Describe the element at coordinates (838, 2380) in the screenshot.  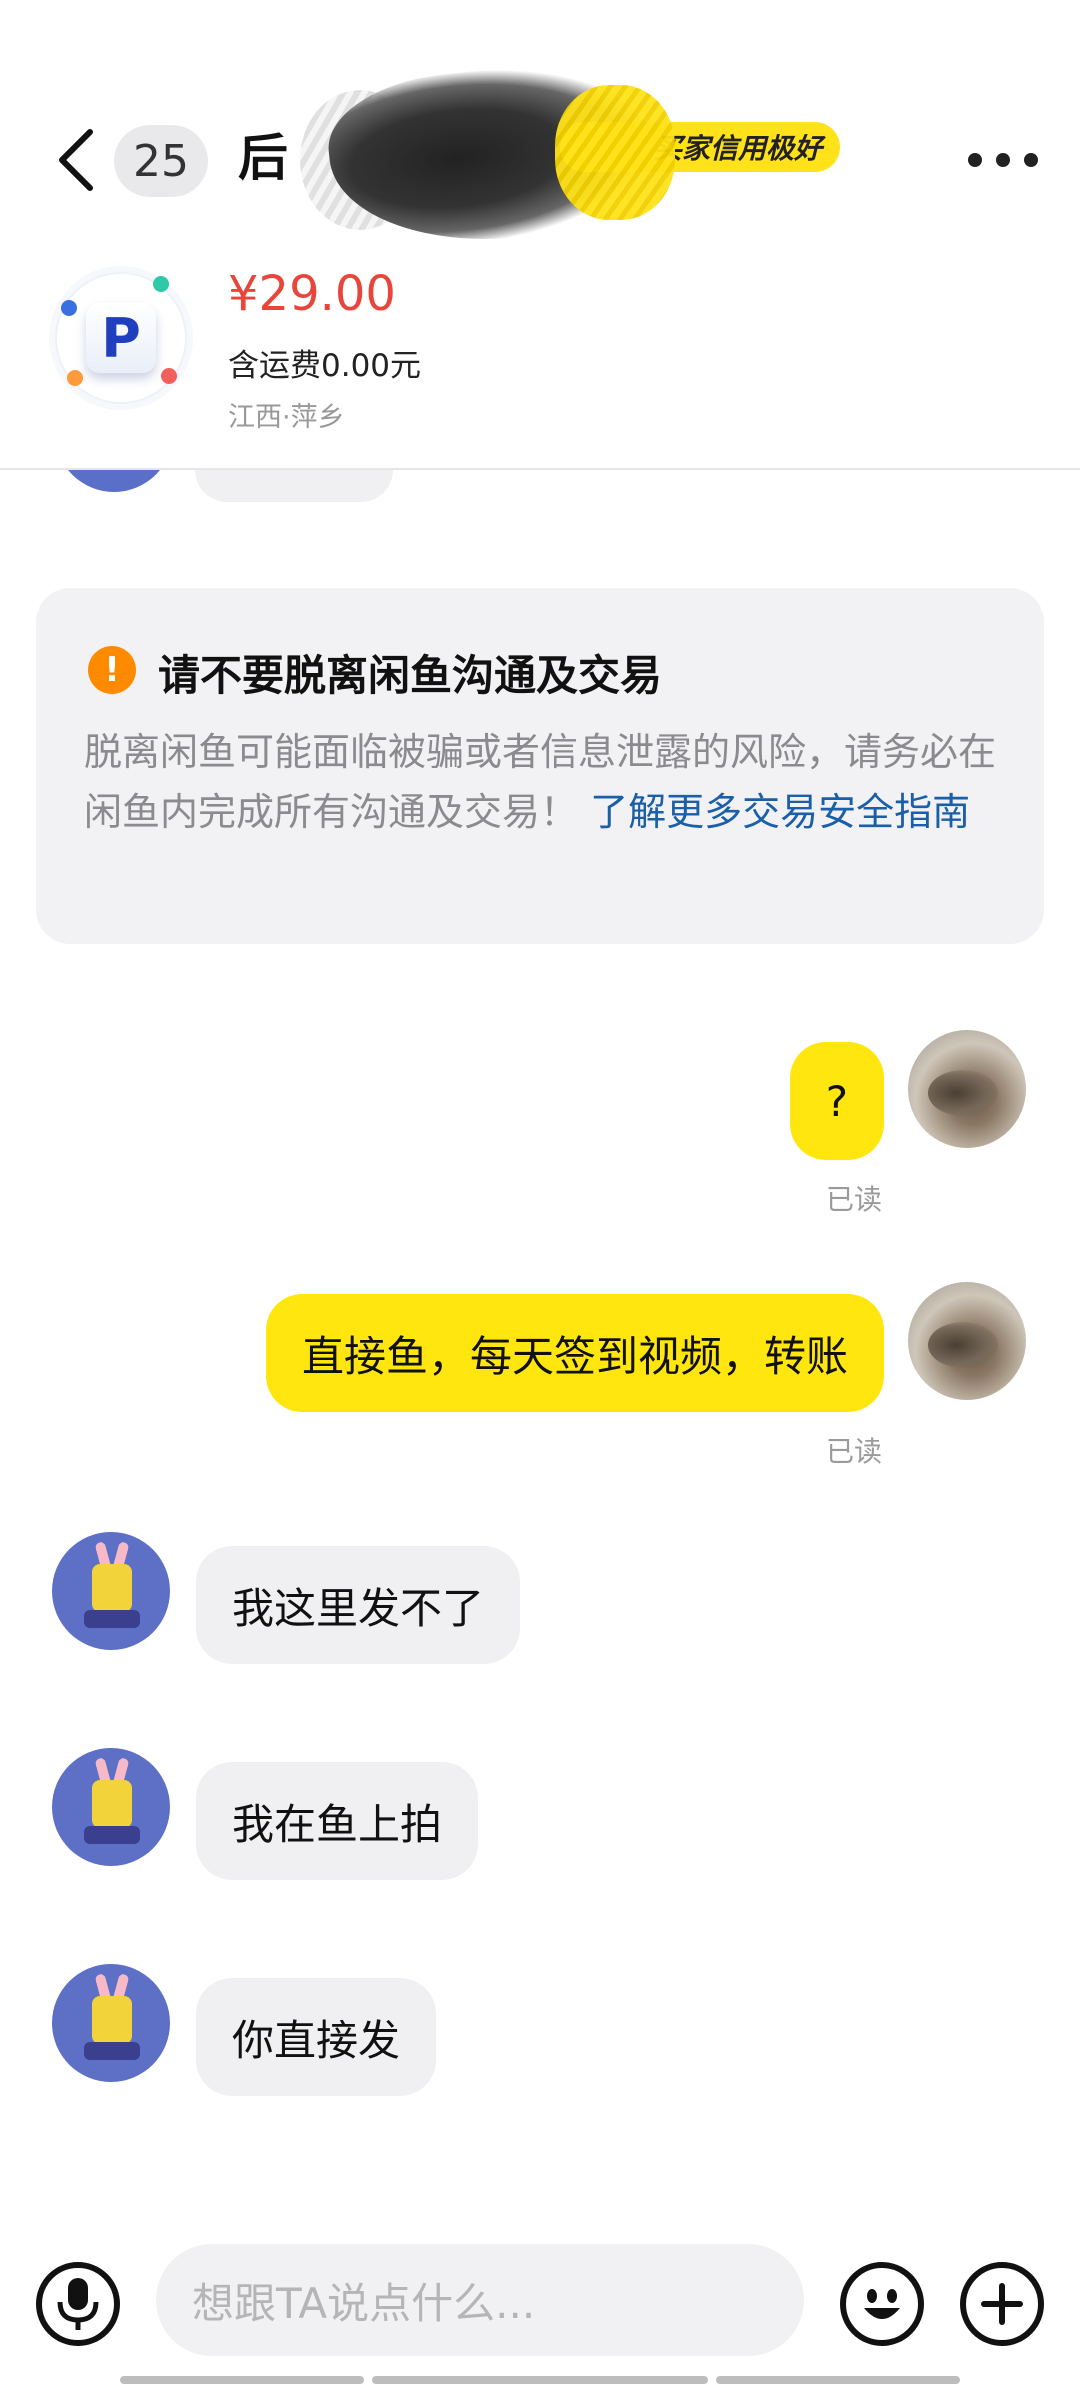
I see `gesture-bar-right` at that location.